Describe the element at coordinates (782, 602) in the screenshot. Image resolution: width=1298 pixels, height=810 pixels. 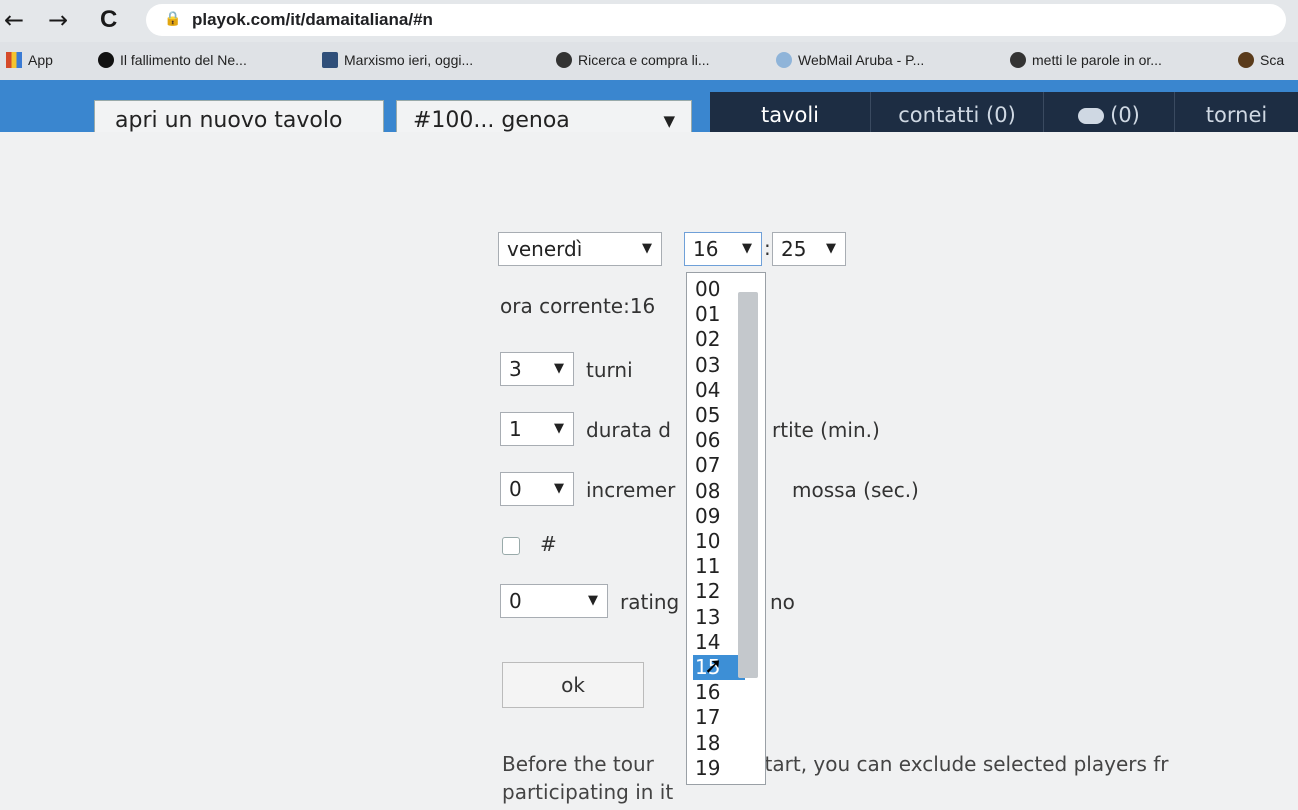
I see `rating-label-end: no` at that location.